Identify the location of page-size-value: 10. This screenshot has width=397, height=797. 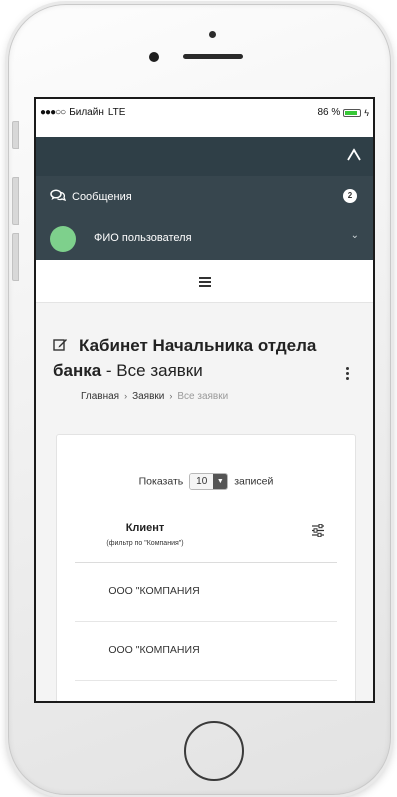
(202, 481).